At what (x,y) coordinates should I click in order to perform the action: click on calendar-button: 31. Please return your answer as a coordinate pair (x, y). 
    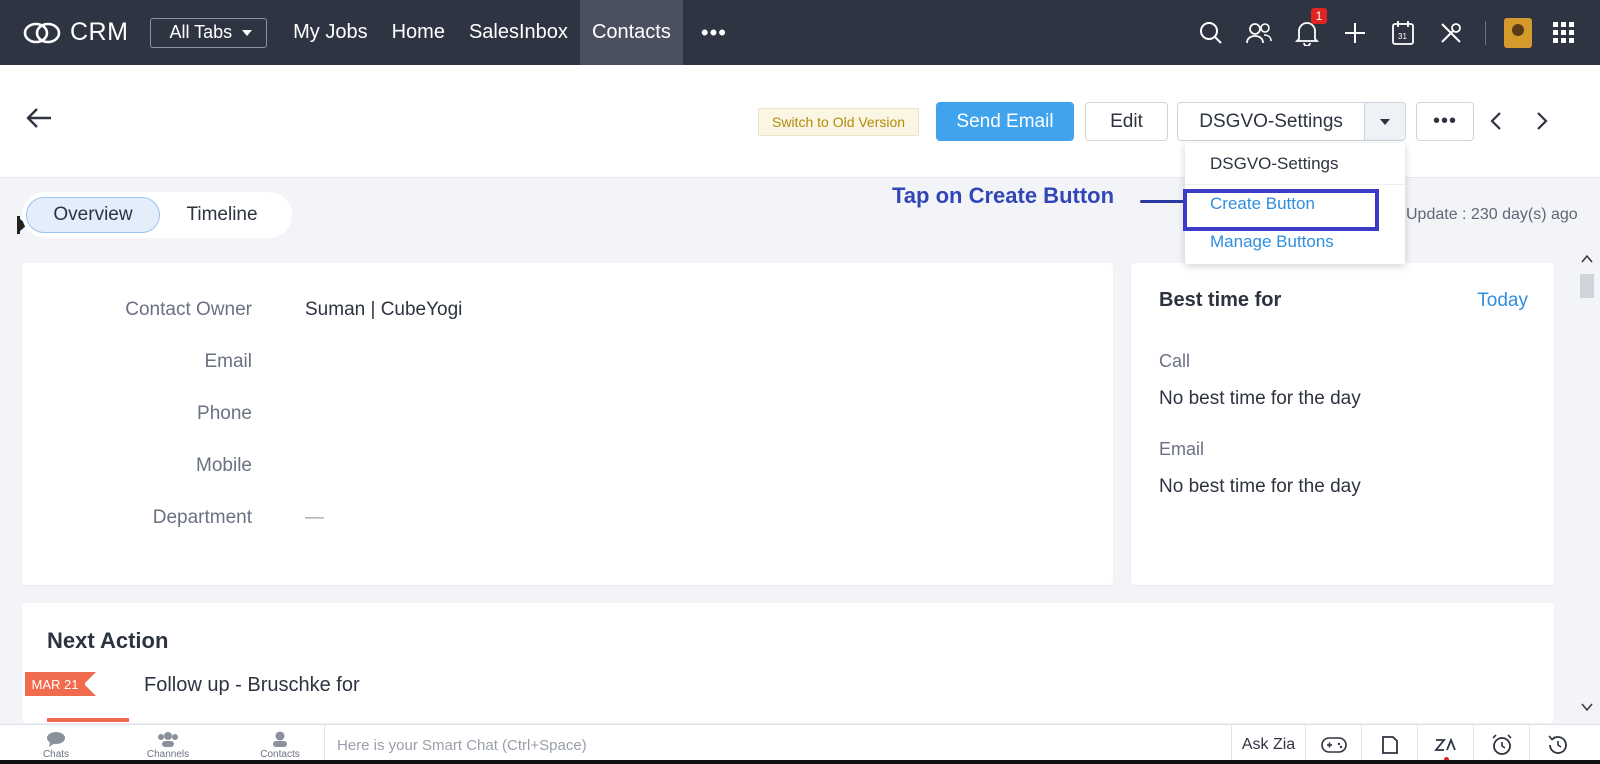
    Looking at the image, I should click on (1403, 32).